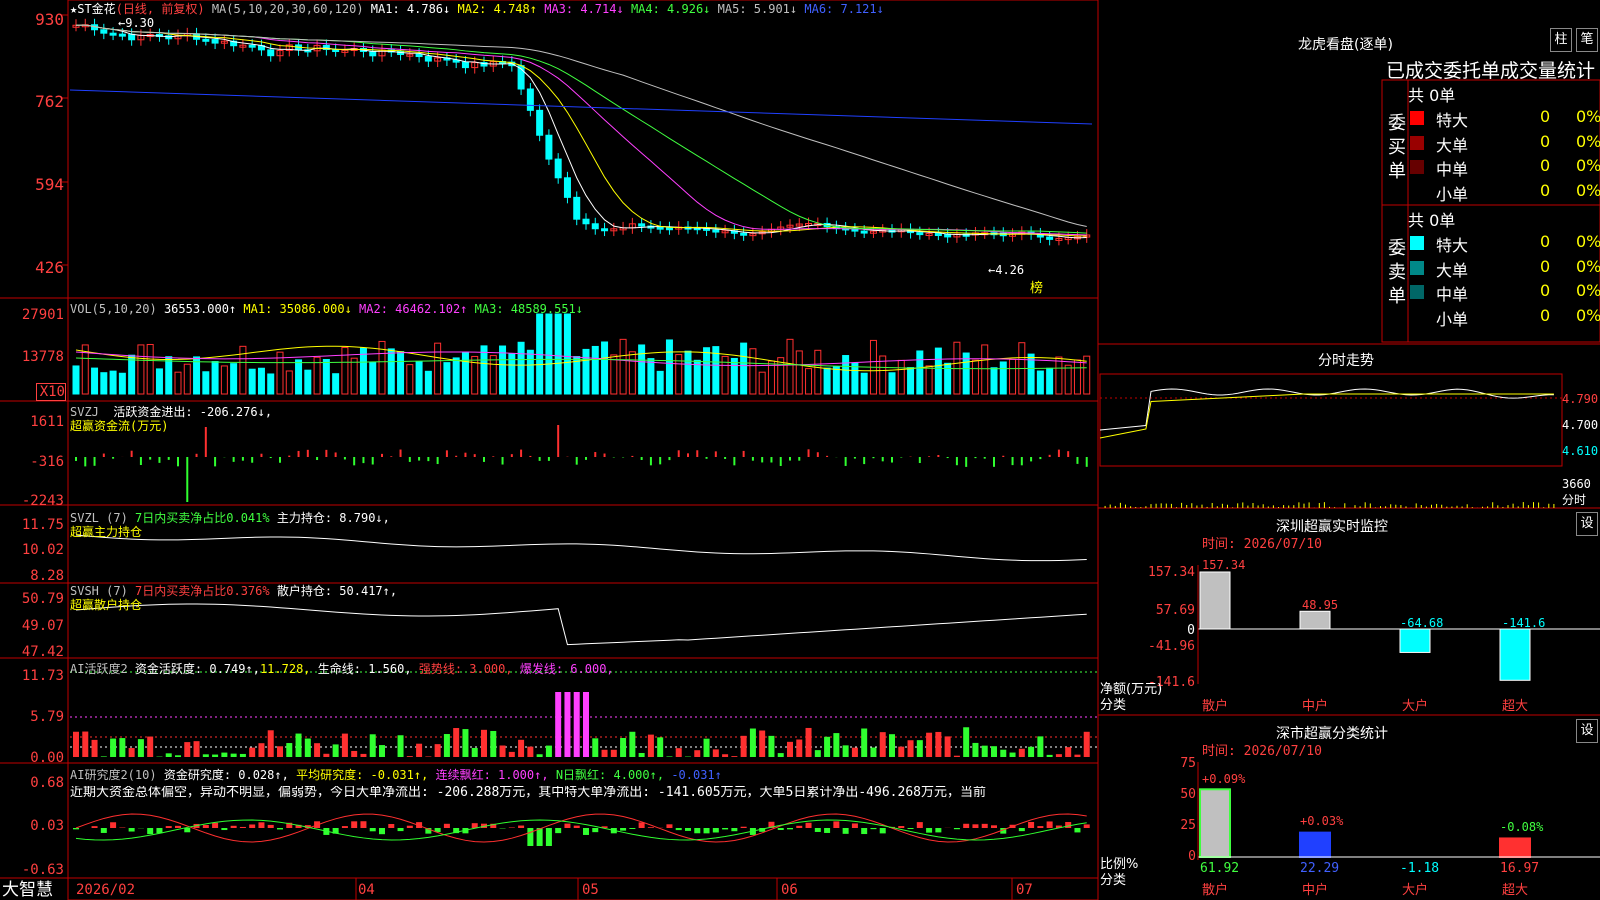 The height and width of the screenshot is (900, 1600). What do you see at coordinates (1491, 71) in the screenshot?
I see `stat-title: 已成交委托单成交量统计` at bounding box center [1491, 71].